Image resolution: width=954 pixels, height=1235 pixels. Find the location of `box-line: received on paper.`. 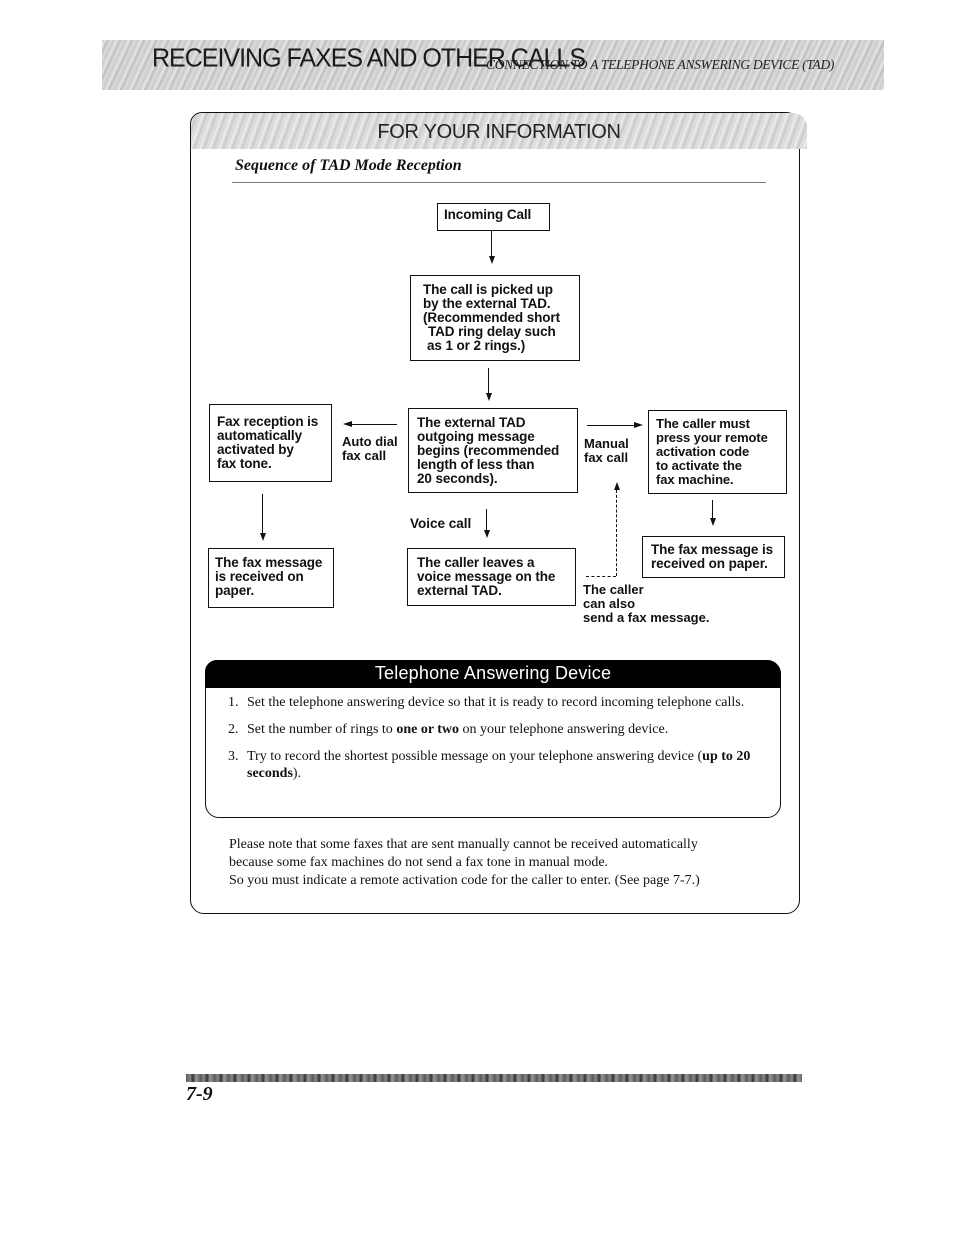

box-line: received on paper. is located at coordinates (709, 563).